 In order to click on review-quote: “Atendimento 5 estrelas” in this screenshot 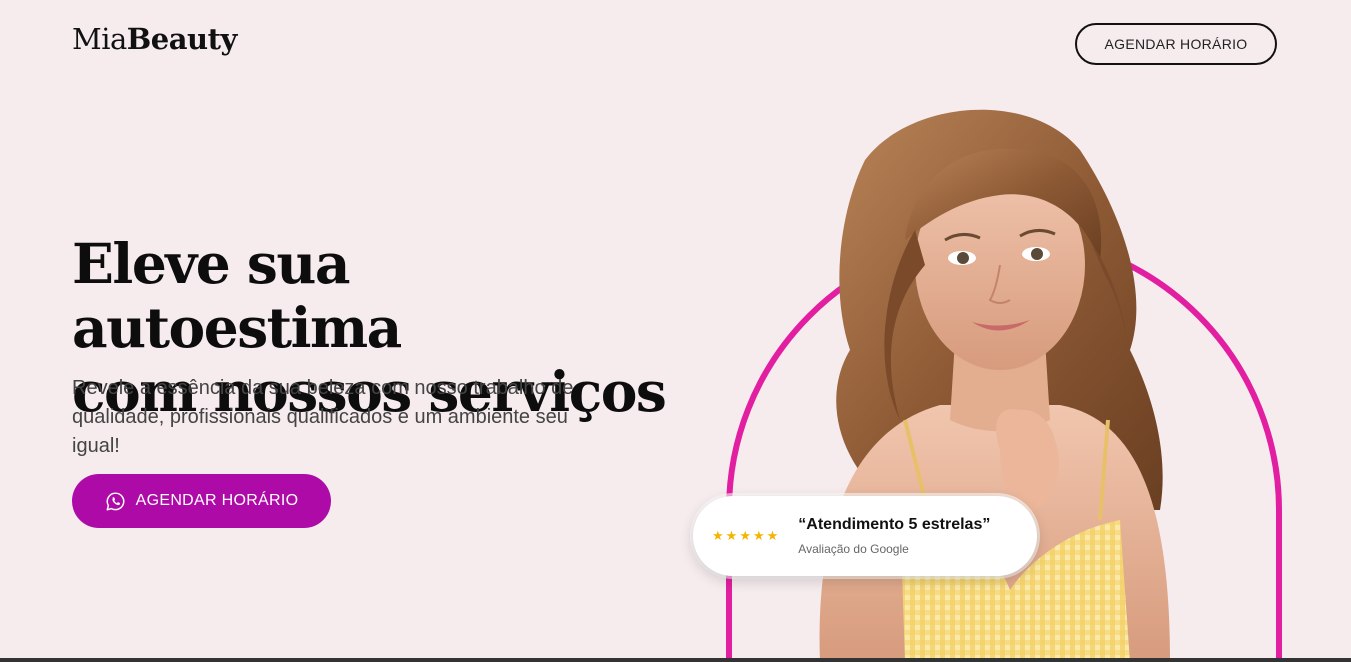, I will do `click(894, 524)`.